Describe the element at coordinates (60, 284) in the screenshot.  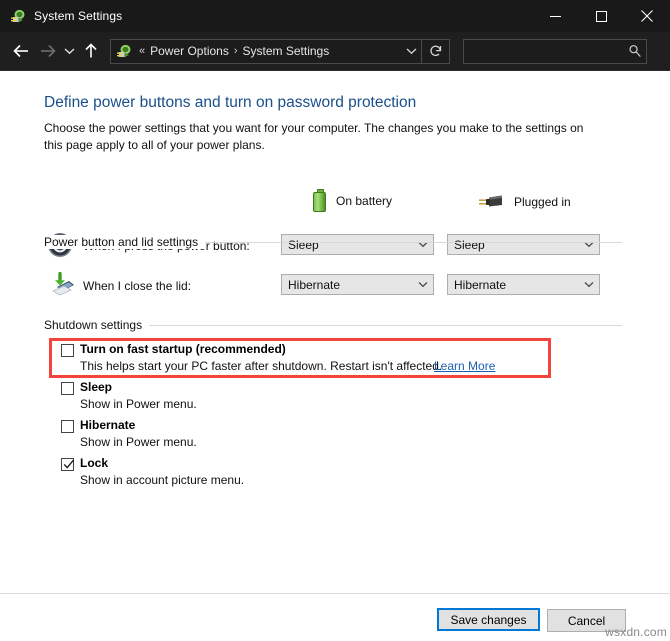
I see `laptop-lid-icon` at that location.